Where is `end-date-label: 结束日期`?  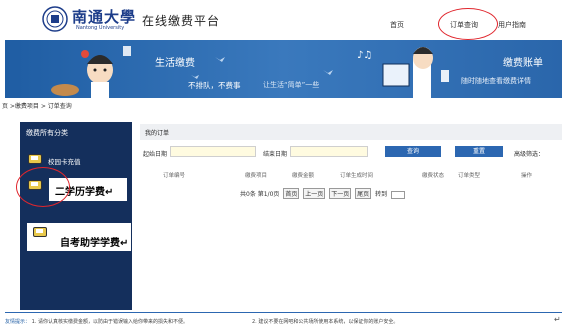 end-date-label: 结束日期 is located at coordinates (275, 154).